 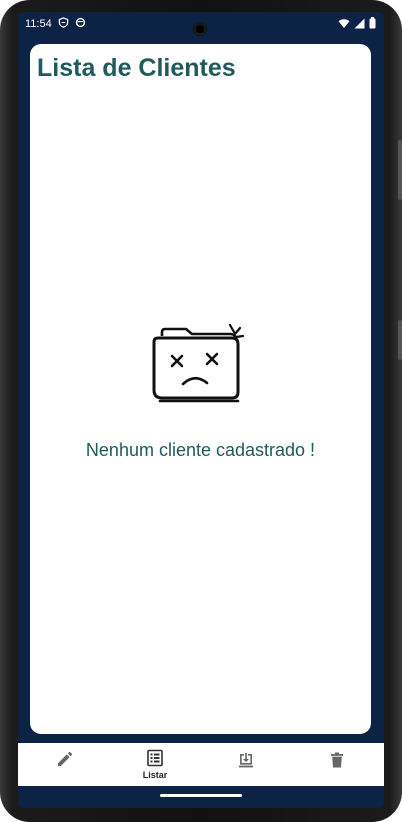 I want to click on nav-label-listar: Listar, so click(x=155, y=775).